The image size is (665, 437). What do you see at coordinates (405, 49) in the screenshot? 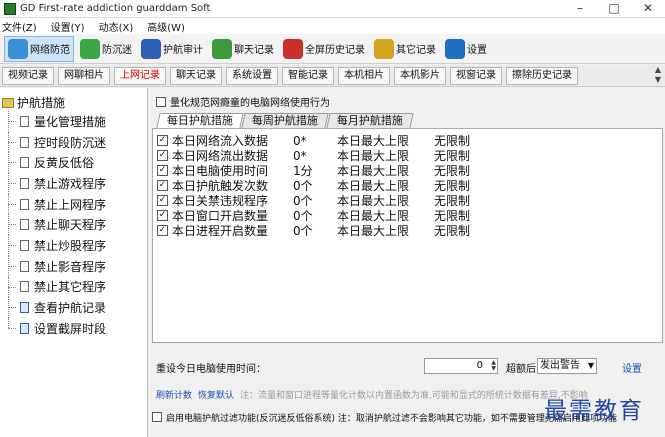
I see `toolbar-other-records: 其它记录` at bounding box center [405, 49].